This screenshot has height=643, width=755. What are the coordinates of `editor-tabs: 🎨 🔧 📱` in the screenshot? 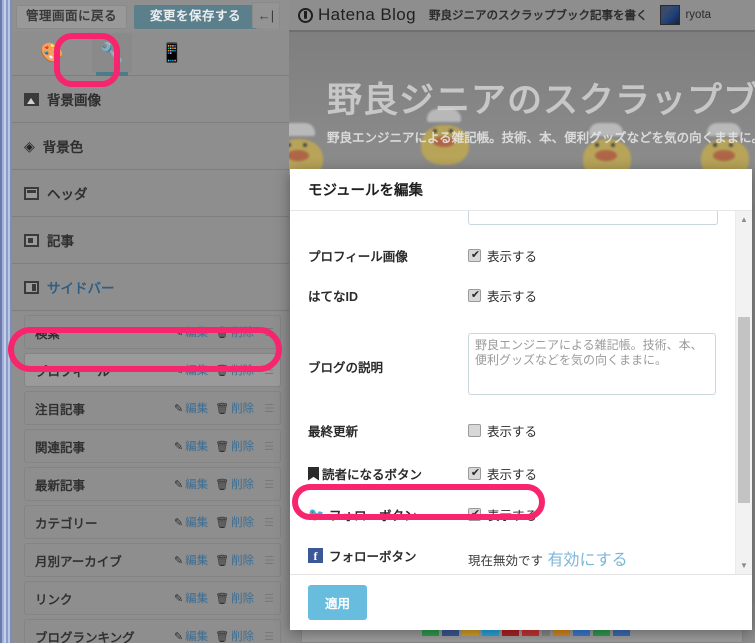 It's located at (149, 53).